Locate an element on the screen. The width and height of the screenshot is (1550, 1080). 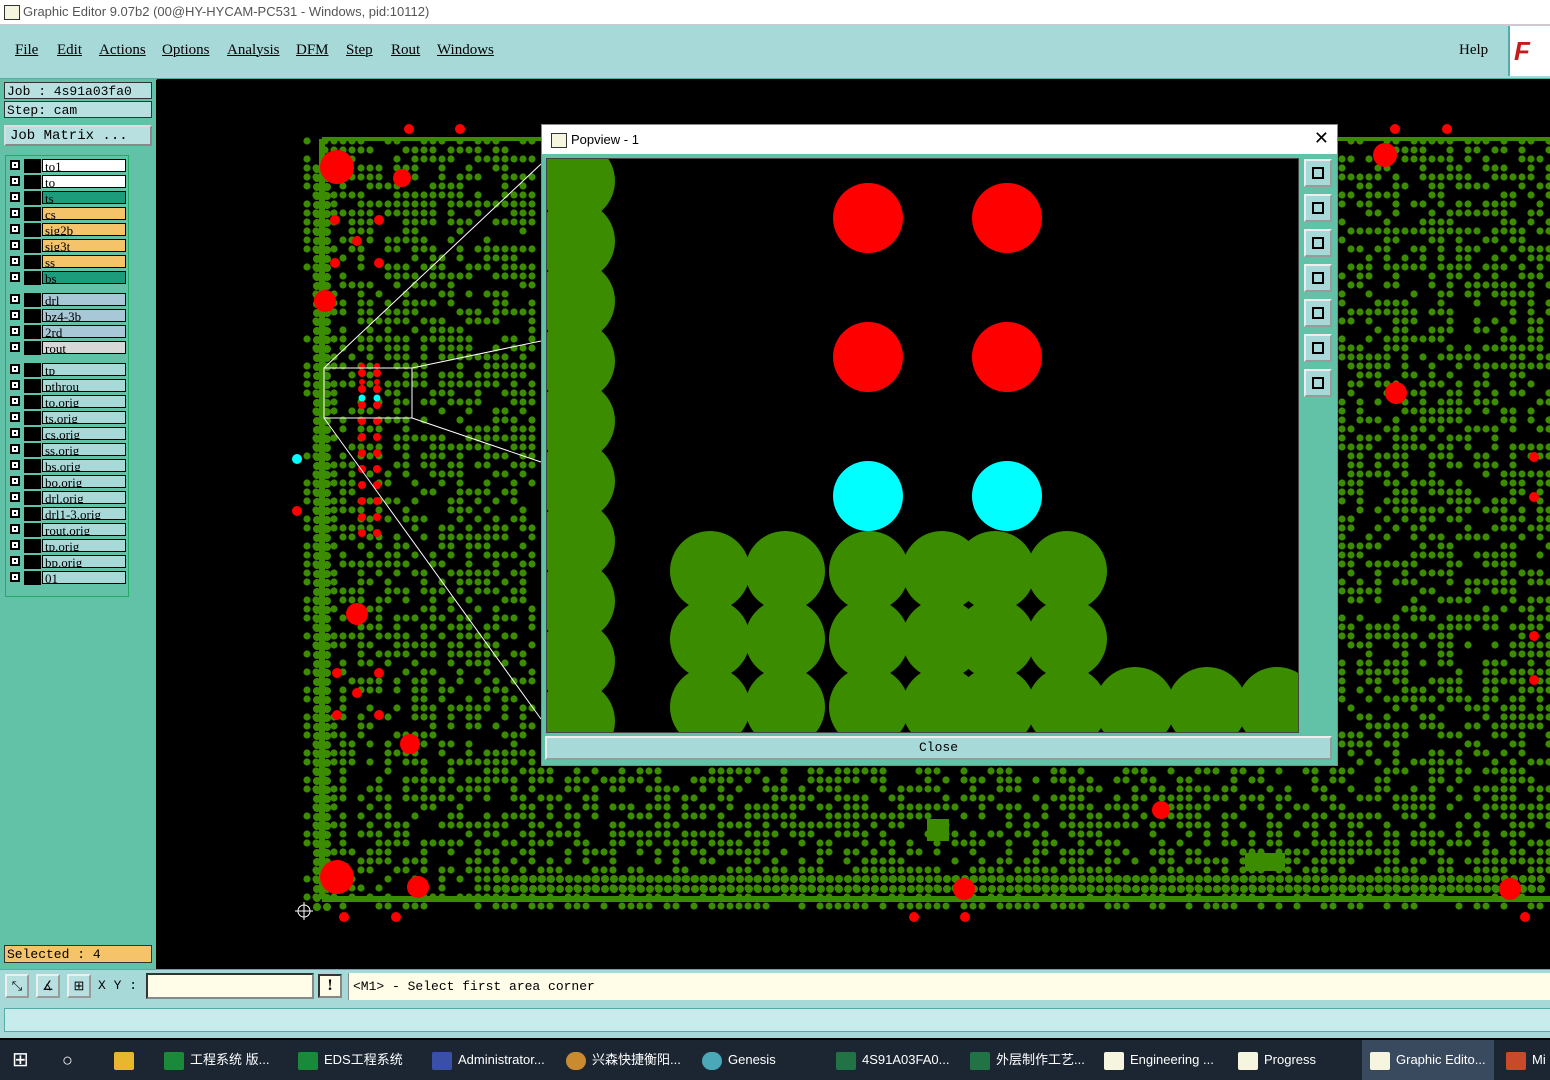
layer-row-bp-orig: bp.orig is located at coordinates (68, 562).